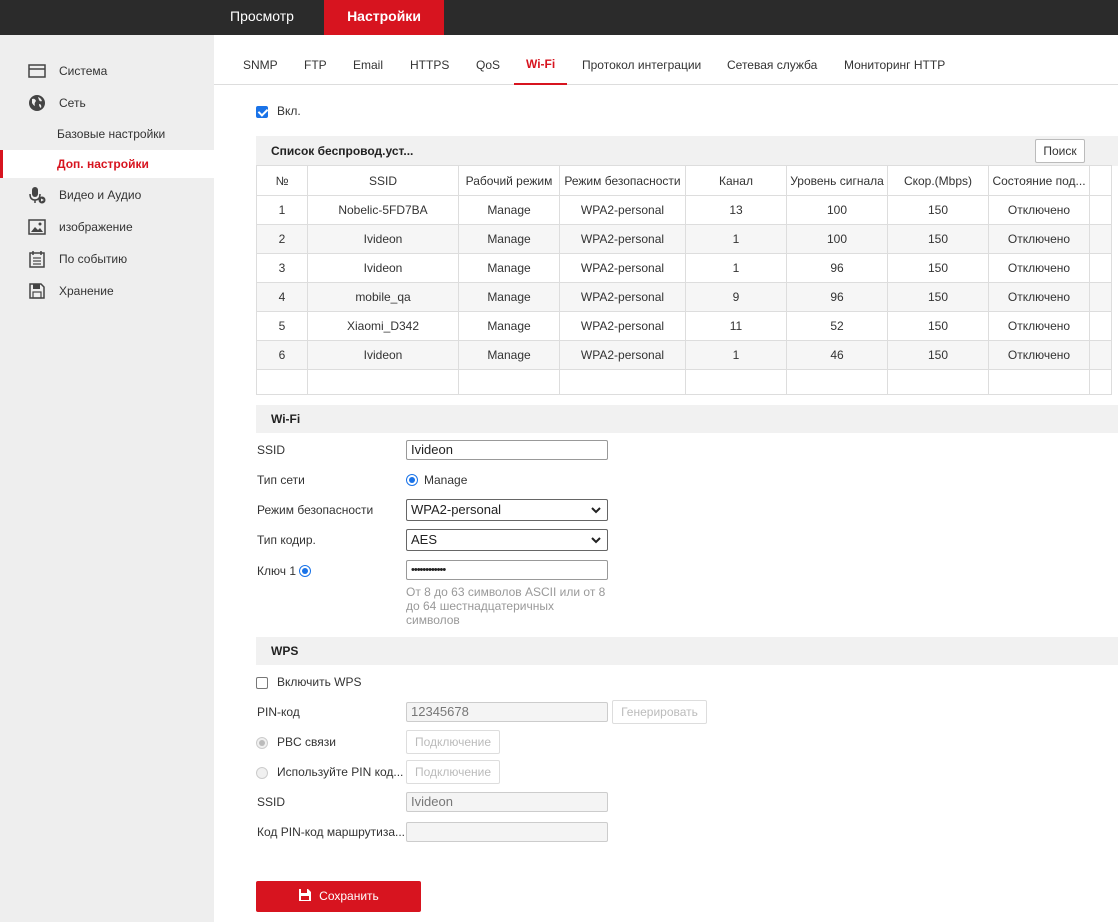 The image size is (1118, 922). I want to click on image-icon, so click(37, 227).